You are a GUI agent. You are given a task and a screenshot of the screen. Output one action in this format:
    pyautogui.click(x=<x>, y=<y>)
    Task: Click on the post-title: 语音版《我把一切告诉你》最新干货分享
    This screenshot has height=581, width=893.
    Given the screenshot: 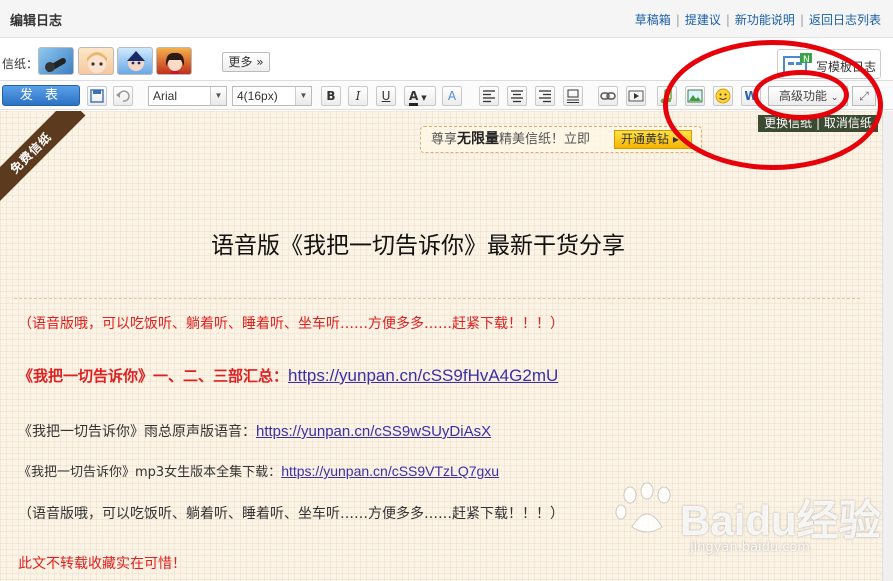 What is the action you would take?
    pyautogui.click(x=418, y=246)
    